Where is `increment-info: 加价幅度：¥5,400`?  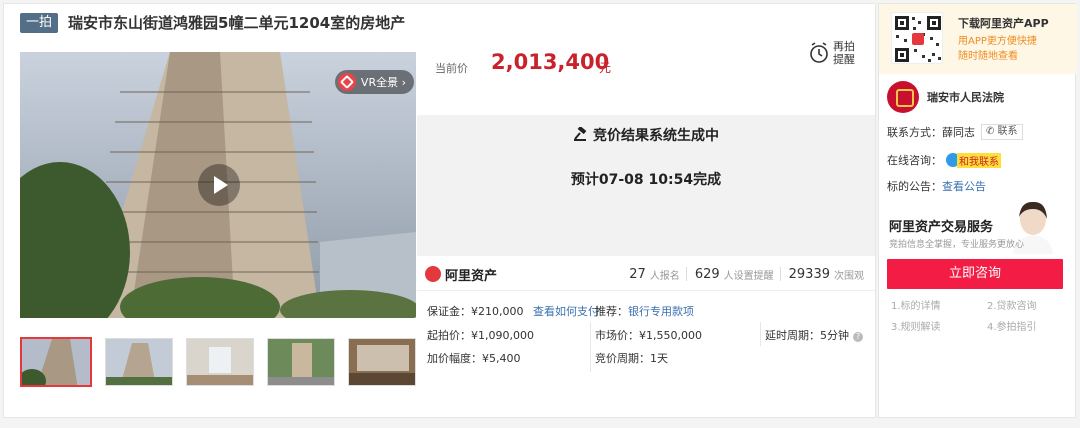 increment-info: 加价幅度：¥5,400 is located at coordinates (474, 358).